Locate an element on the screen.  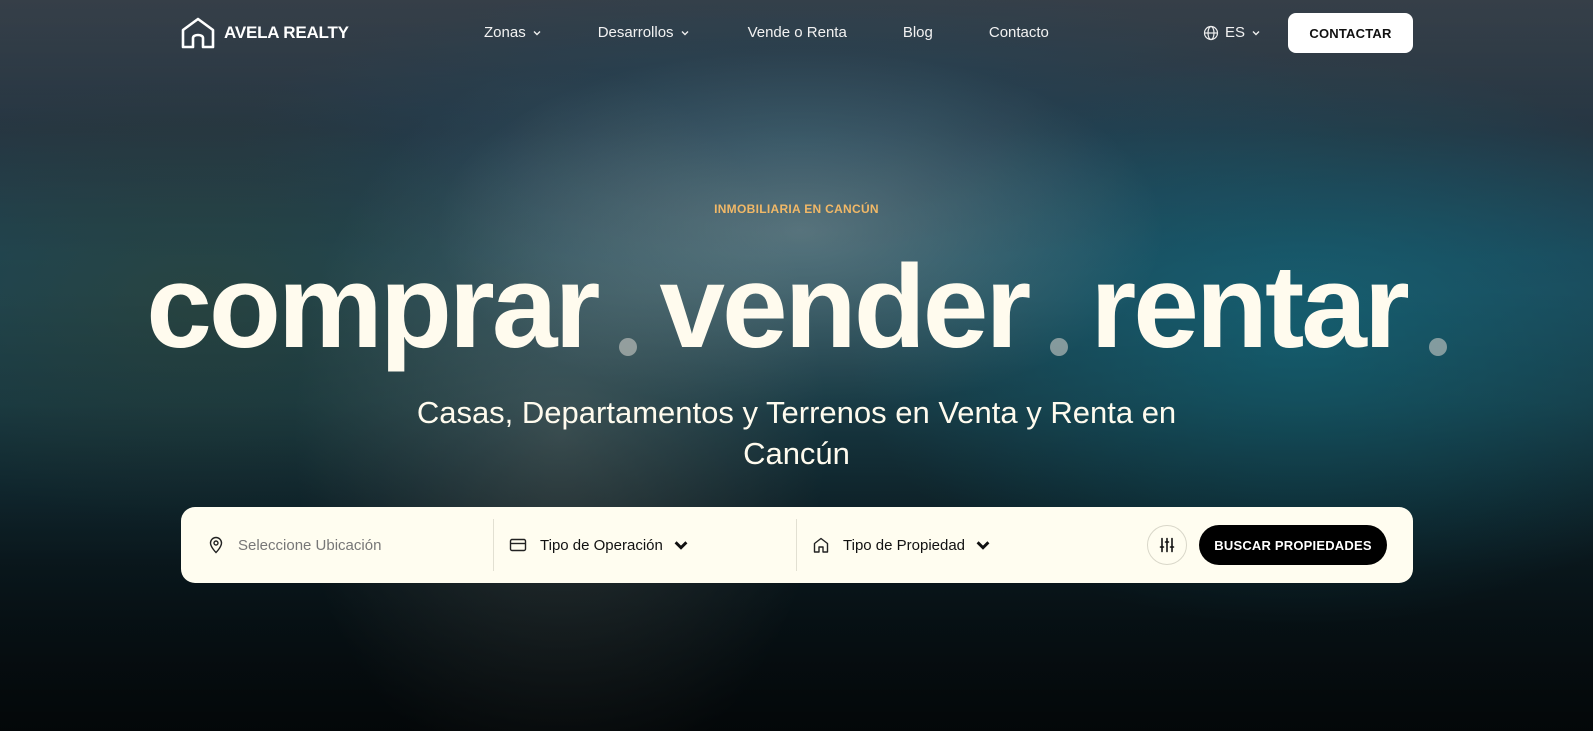
language-code: ES is located at coordinates (1235, 32).